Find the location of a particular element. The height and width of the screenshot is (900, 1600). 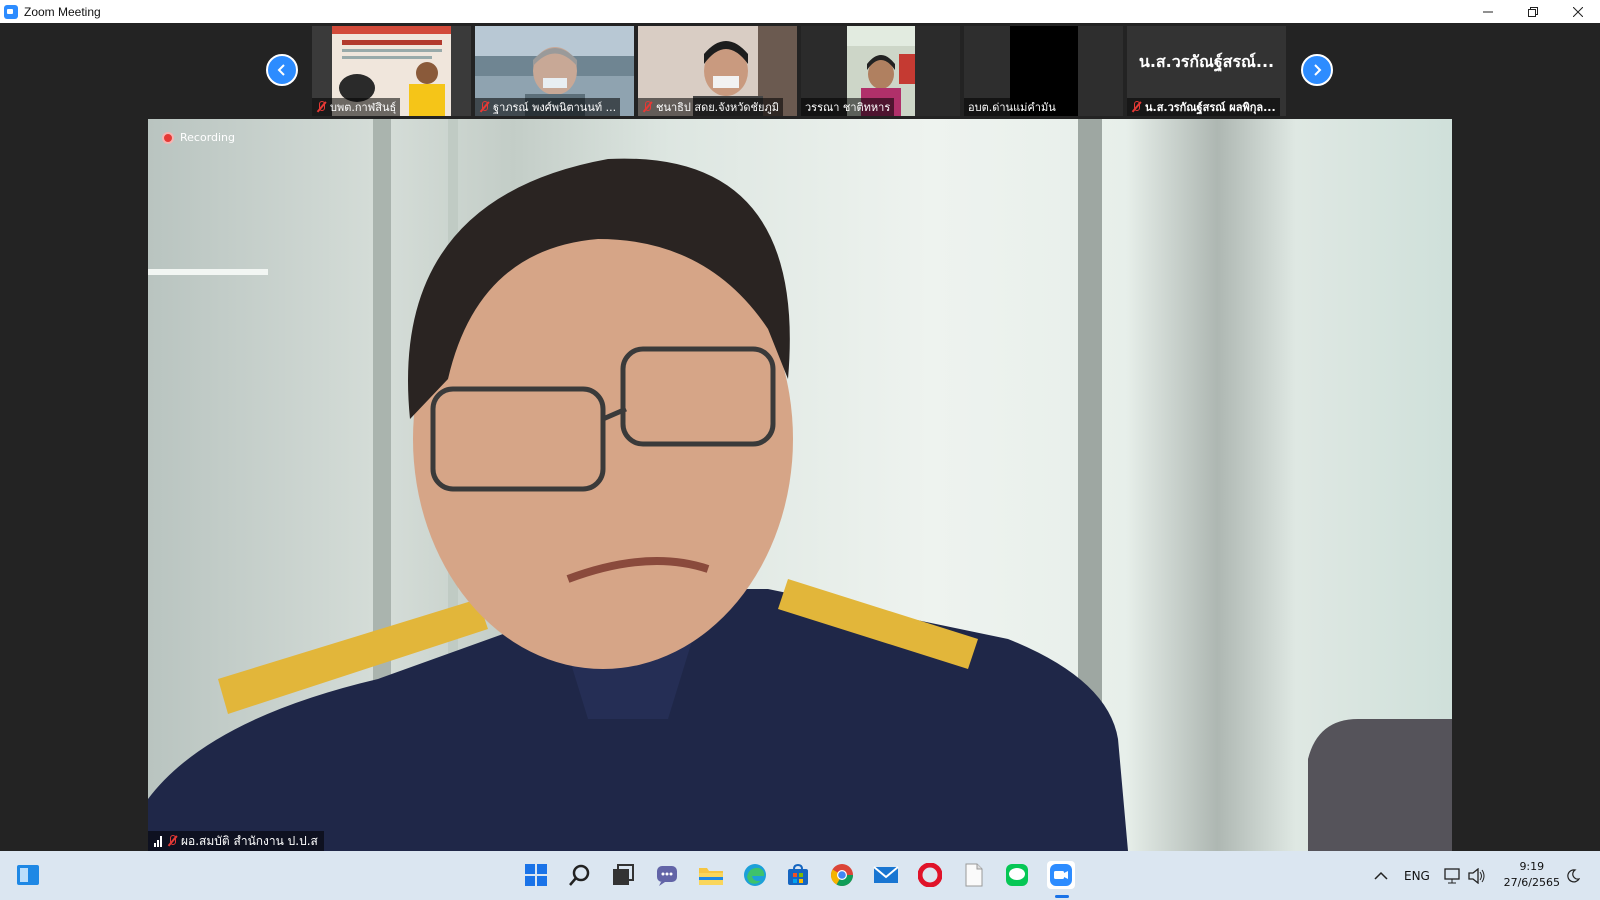

participant-name: อบต.ด่านแม่คำมัน is located at coordinates (1012, 107).